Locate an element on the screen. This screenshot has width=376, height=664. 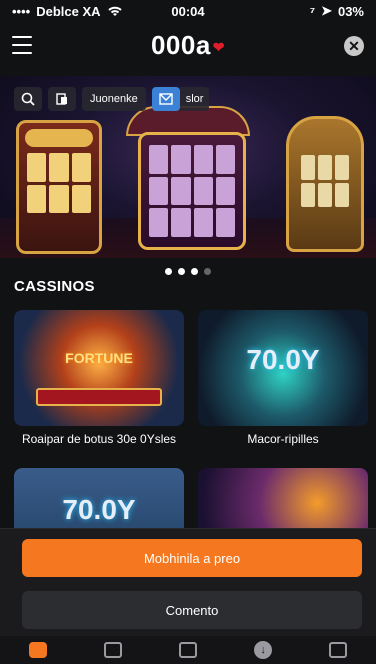
tab-home is located at coordinates (38, 650).